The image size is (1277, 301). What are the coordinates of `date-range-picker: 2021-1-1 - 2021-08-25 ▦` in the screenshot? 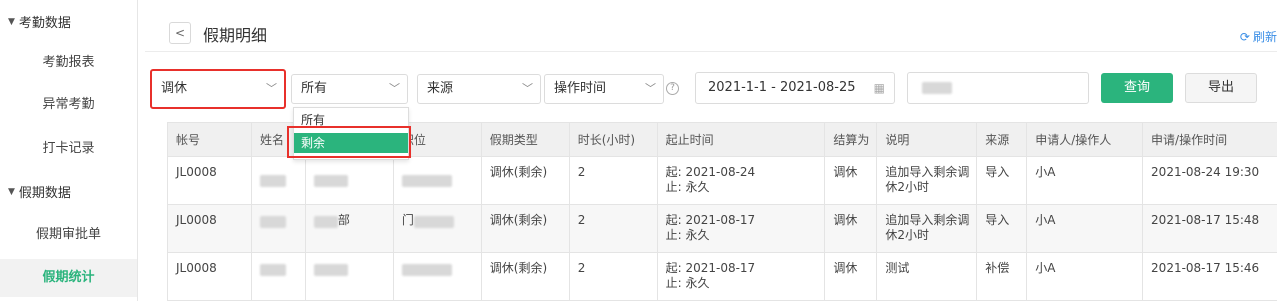 It's located at (795, 88).